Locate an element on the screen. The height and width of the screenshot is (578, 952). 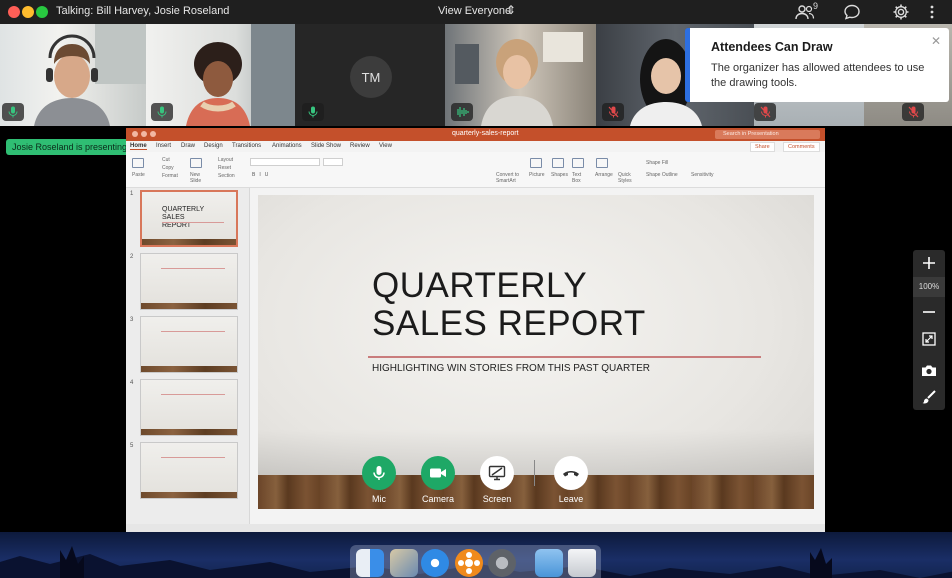
ppt-search-field: Search in Presentation is located at coordinates (767, 134).